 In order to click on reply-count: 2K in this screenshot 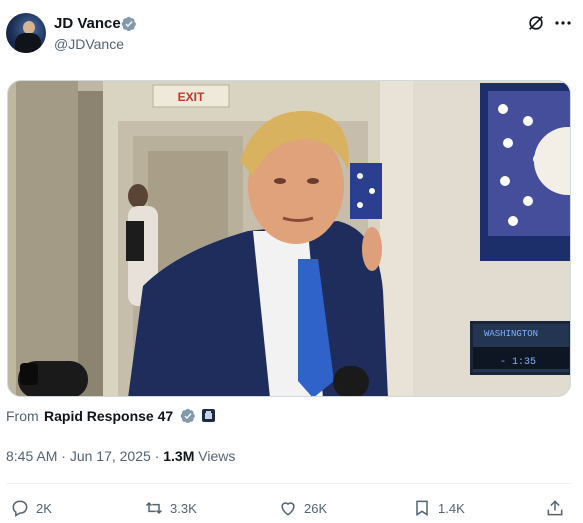, I will do `click(44, 508)`.